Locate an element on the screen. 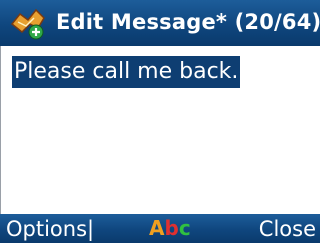 Image resolution: width=320 pixels, height=243 pixels. input-mode-letter: b is located at coordinates (171, 228).